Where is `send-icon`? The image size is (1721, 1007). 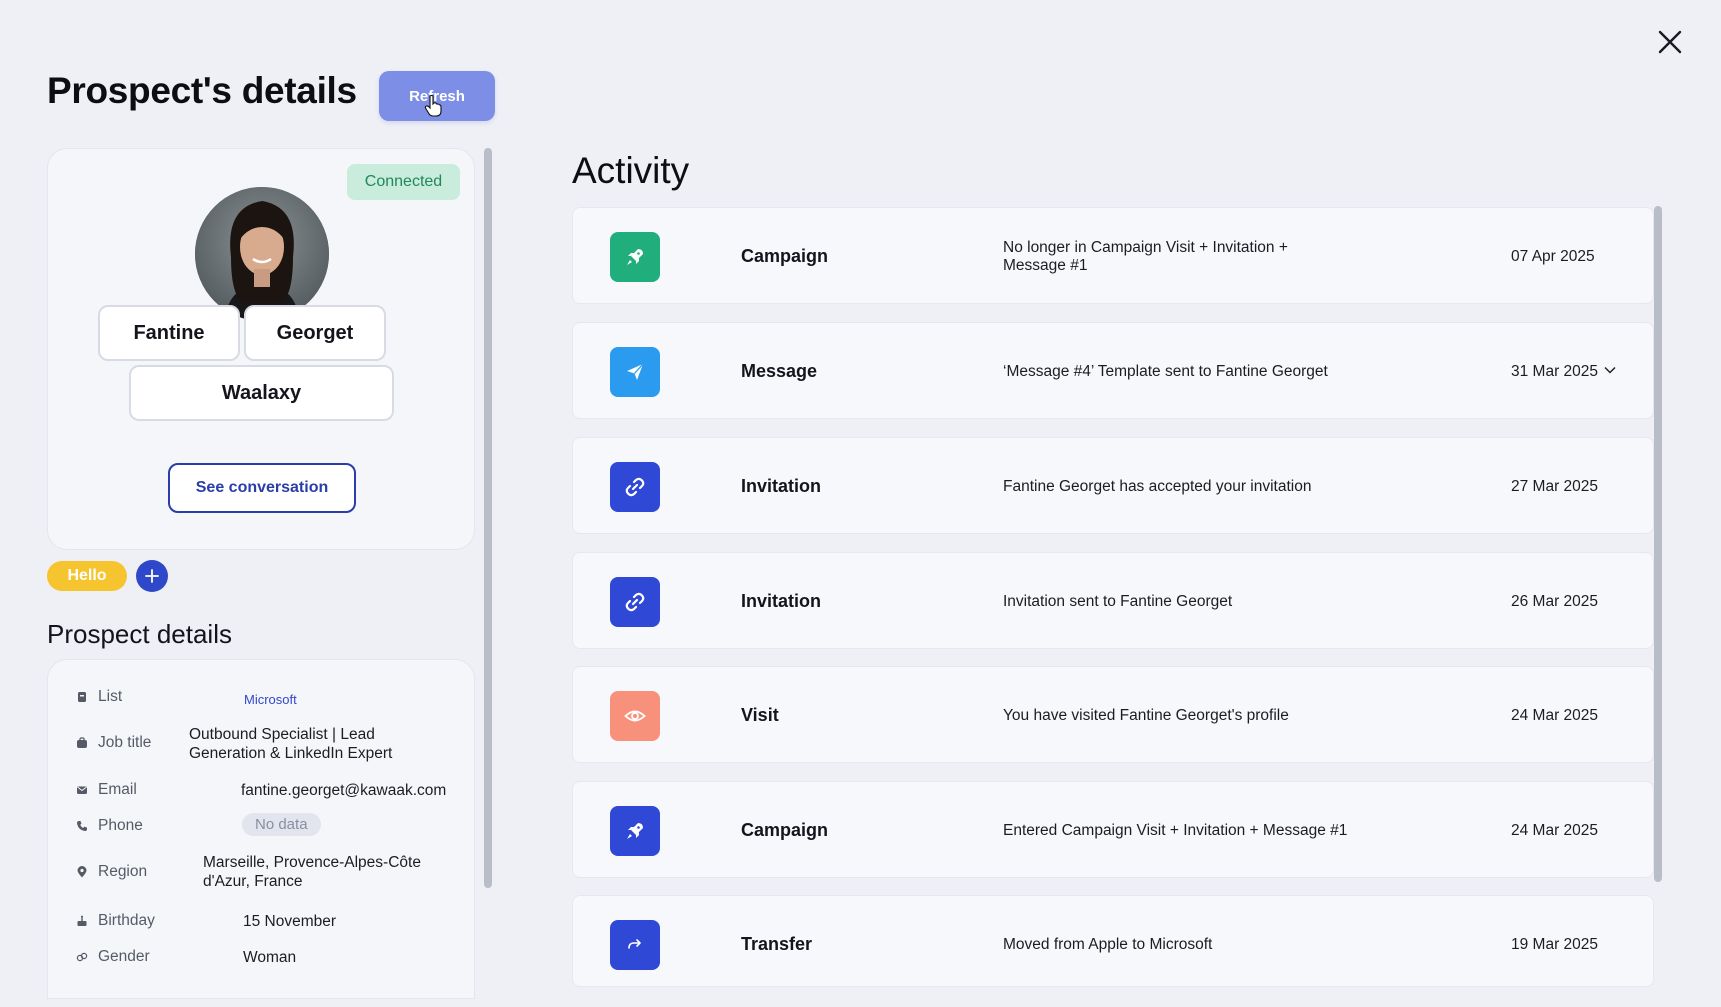 send-icon is located at coordinates (635, 371).